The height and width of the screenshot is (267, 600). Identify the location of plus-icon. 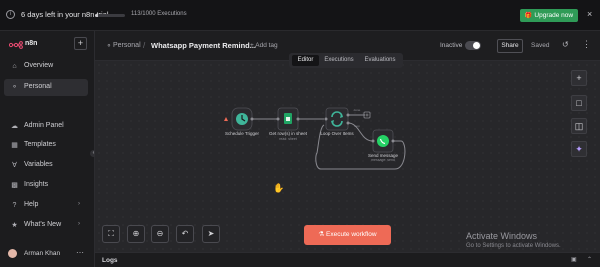
(367, 115).